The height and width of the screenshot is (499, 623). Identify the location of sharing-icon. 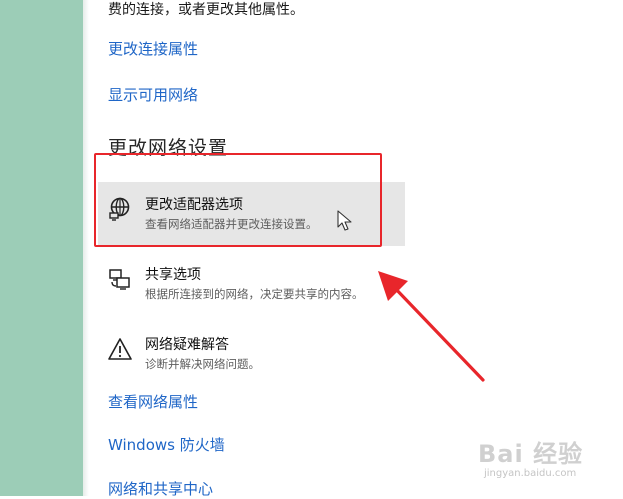
(119, 279).